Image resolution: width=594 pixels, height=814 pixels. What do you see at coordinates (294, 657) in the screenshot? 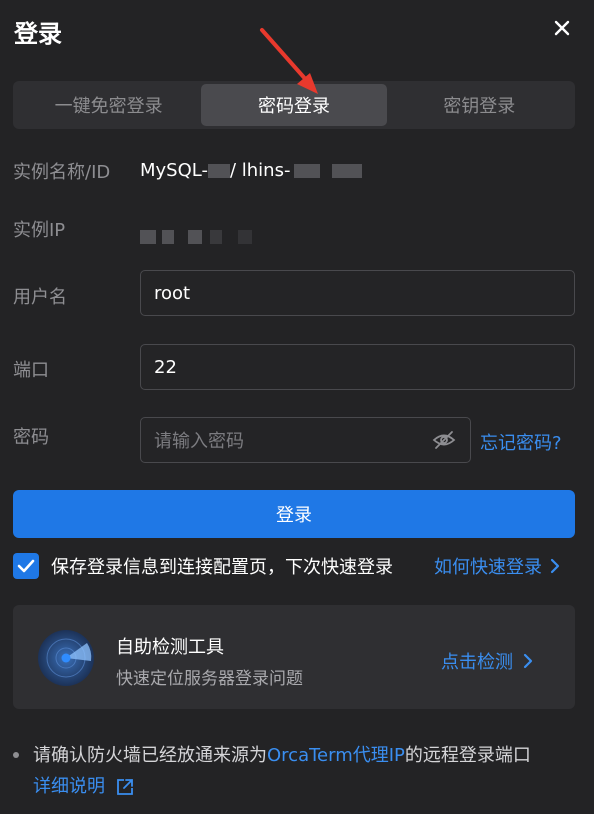
I see `self-check-tool-card: 自助检测工具 快速定位服务器登录问题 点击检测` at bounding box center [294, 657].